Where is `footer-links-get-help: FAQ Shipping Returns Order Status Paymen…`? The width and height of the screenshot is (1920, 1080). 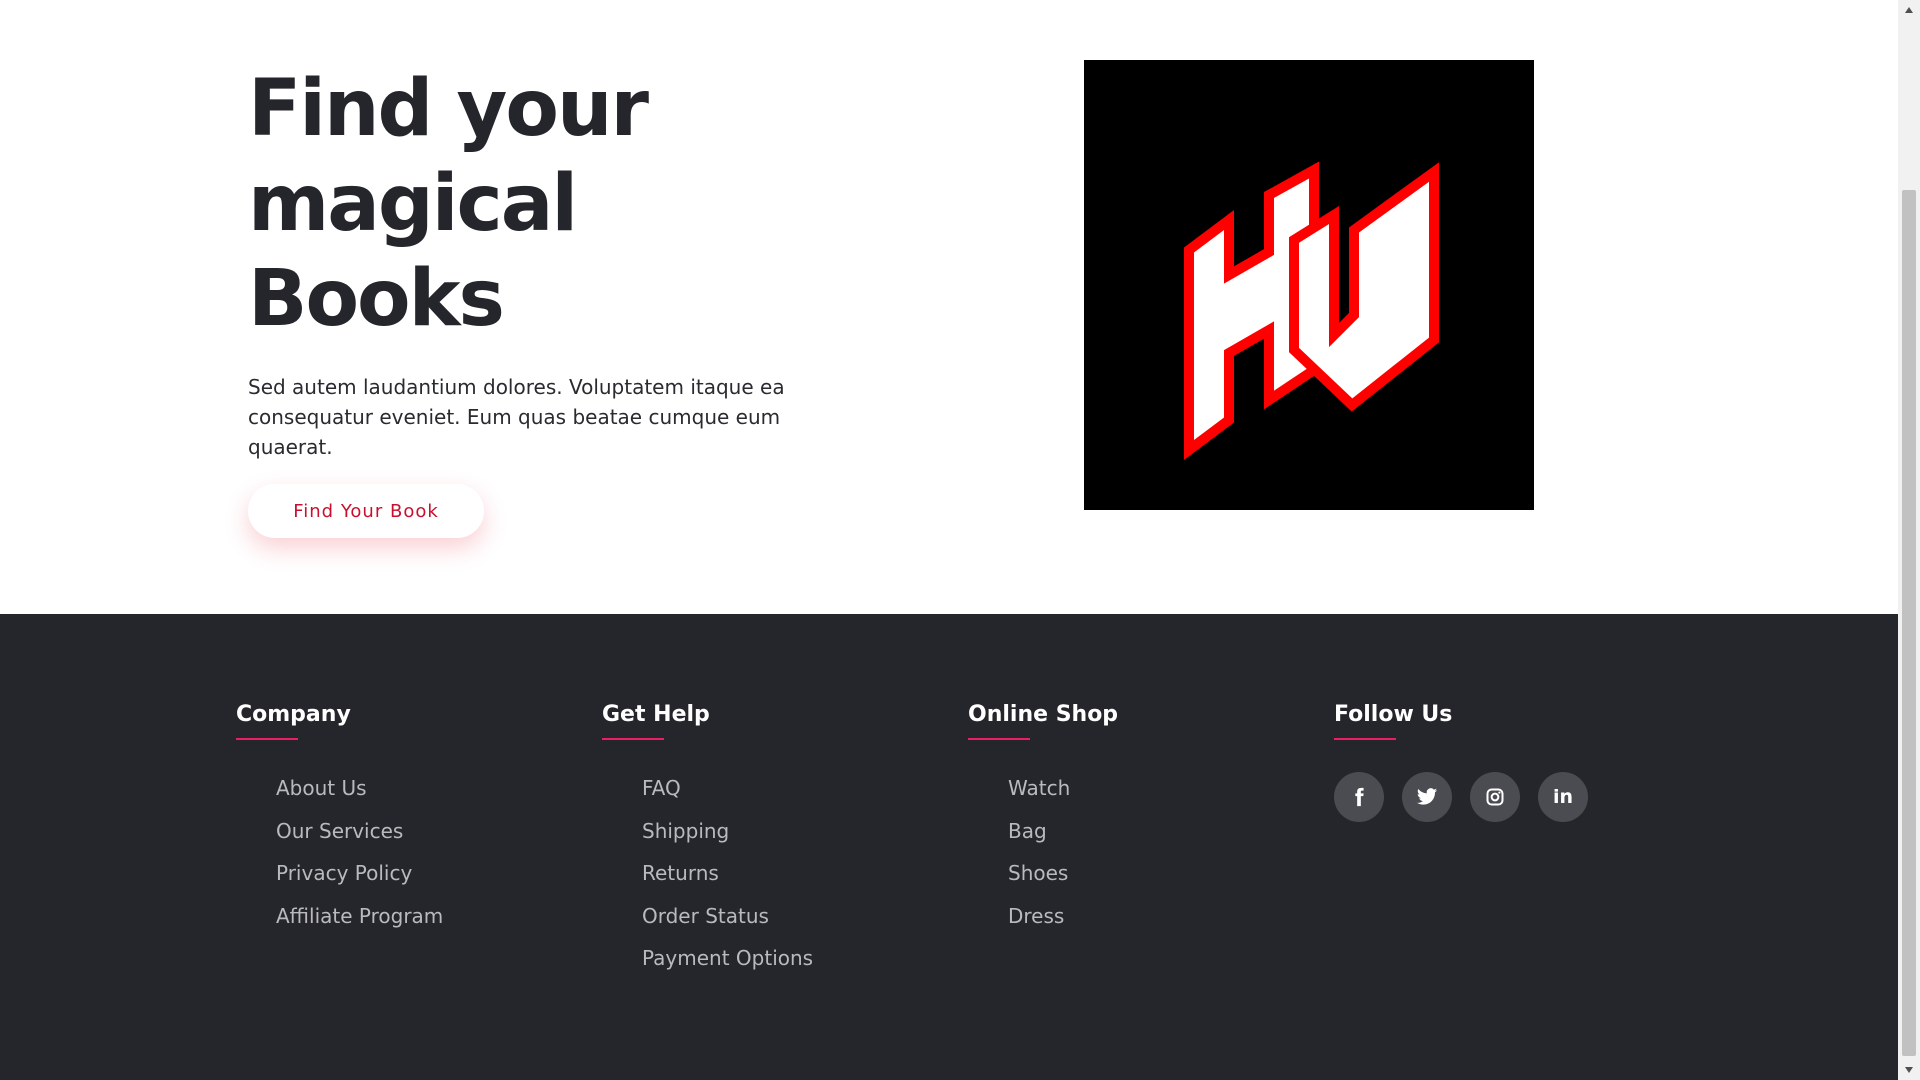 footer-links-get-help: FAQ Shipping Returns Order Status Paymen… is located at coordinates (772, 880).